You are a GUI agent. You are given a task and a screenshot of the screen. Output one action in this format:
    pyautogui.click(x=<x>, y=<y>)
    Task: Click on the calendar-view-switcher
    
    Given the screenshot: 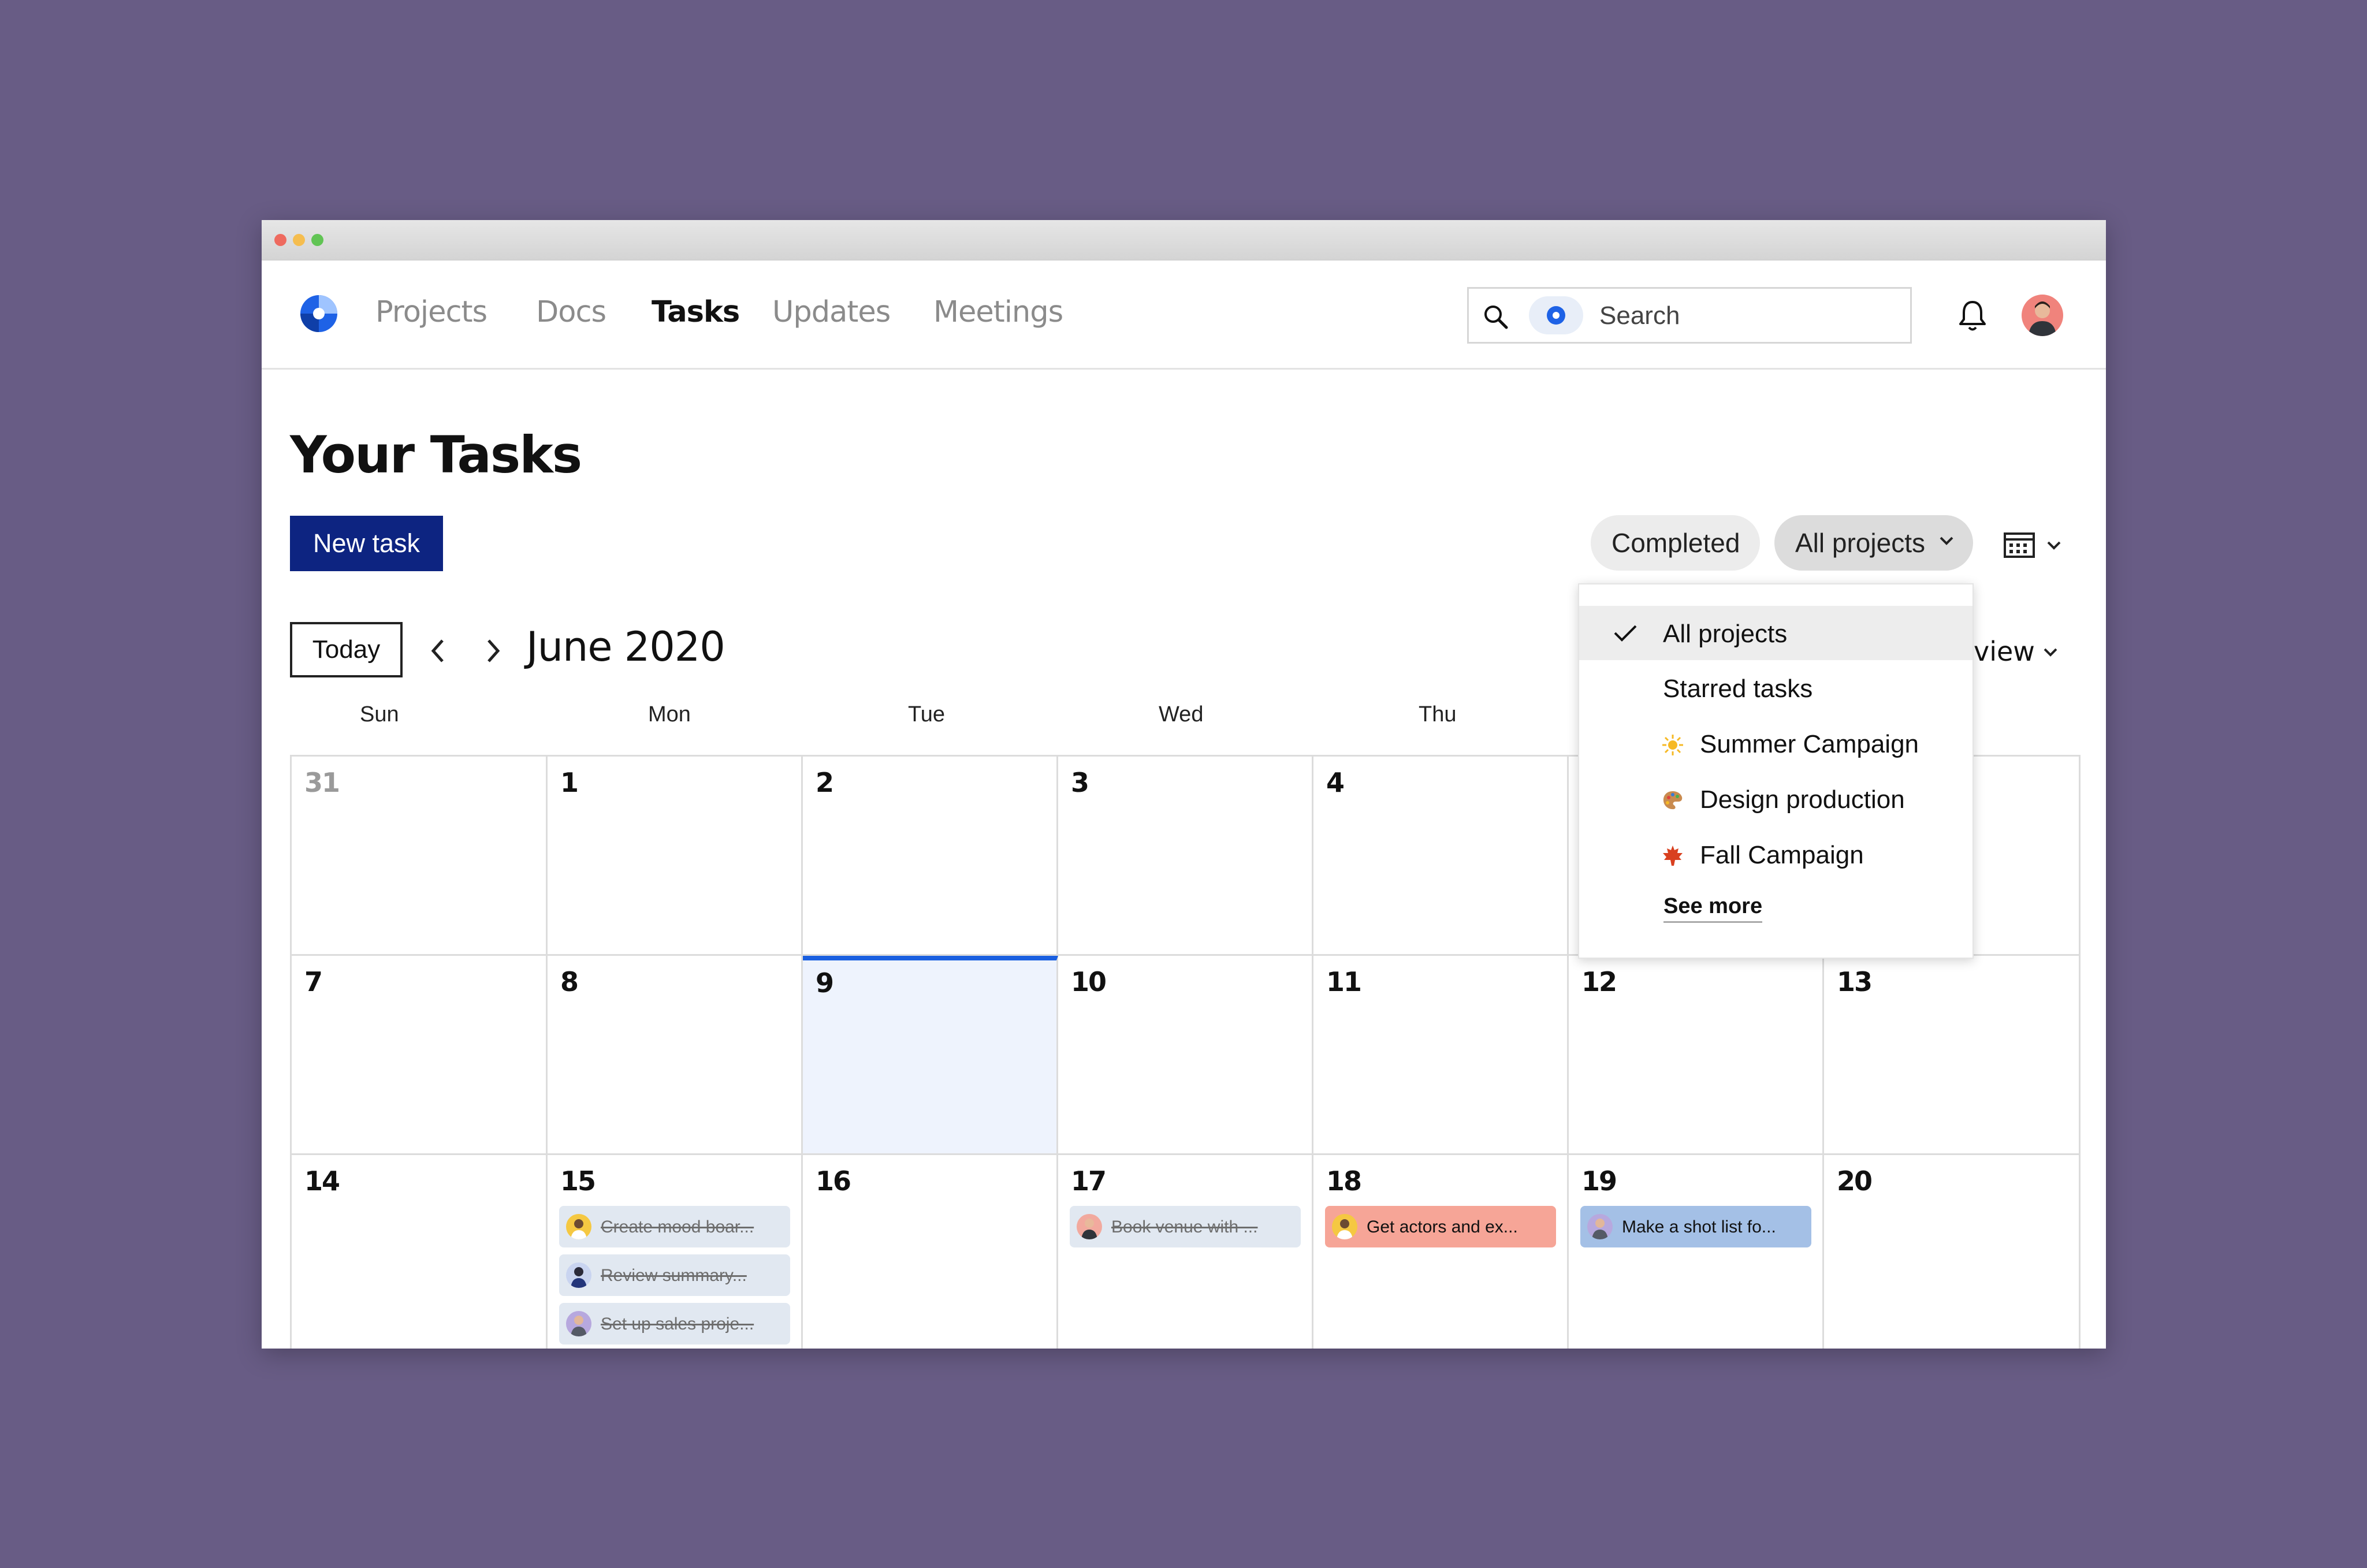 What is the action you would take?
    pyautogui.click(x=2035, y=545)
    